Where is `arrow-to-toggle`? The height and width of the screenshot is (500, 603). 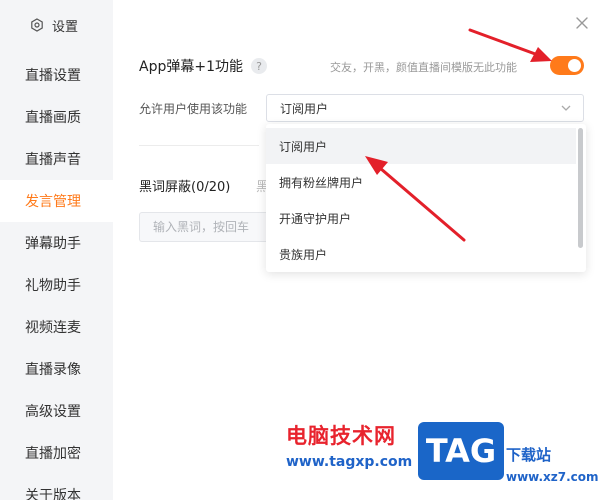
arrow-to-toggle is located at coordinates (510, 45).